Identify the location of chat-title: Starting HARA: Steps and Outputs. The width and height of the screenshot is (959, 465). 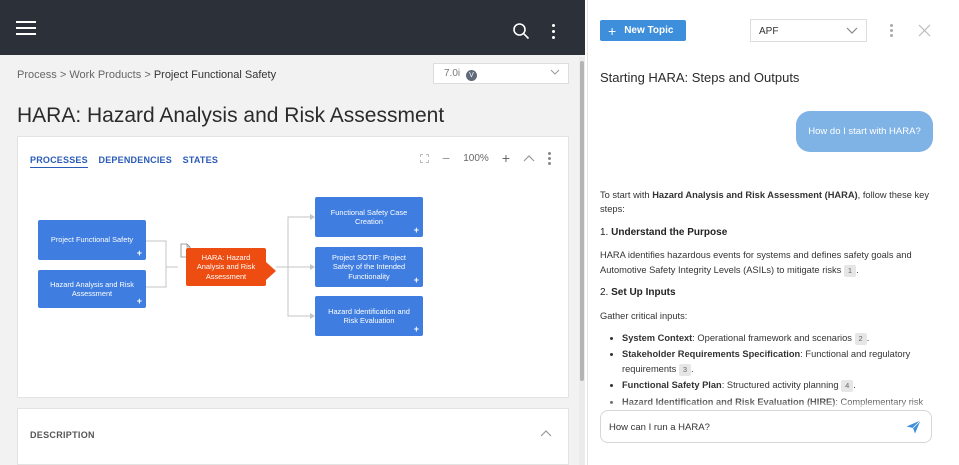
(700, 77).